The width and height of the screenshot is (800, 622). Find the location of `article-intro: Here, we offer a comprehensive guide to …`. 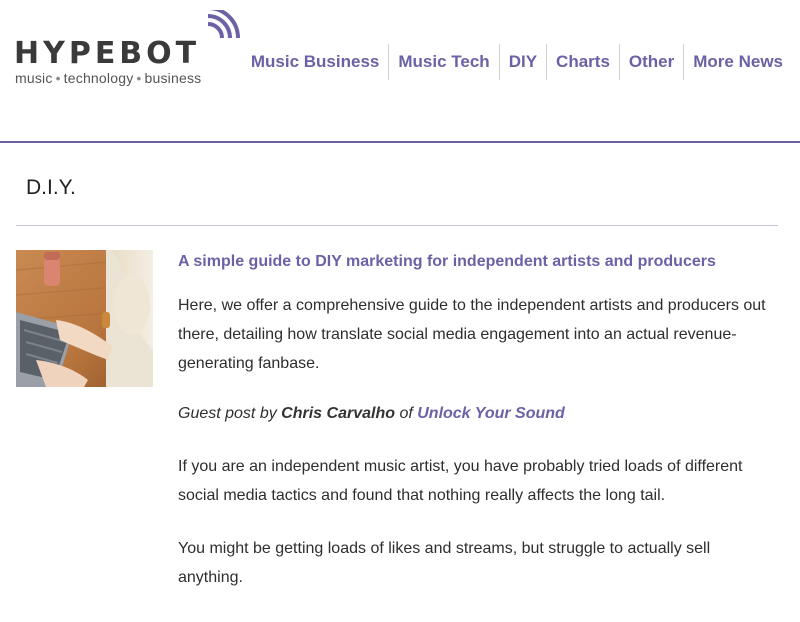

article-intro: Here, we offer a comprehensive guide to … is located at coordinates (472, 334).